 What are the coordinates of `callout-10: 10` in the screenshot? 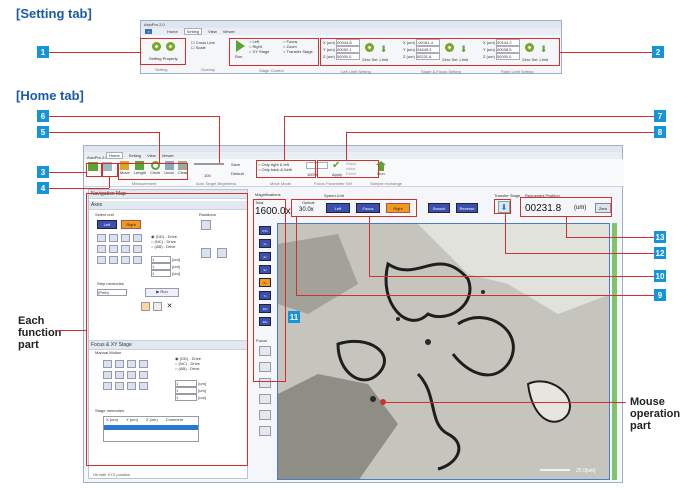 It's located at (660, 276).